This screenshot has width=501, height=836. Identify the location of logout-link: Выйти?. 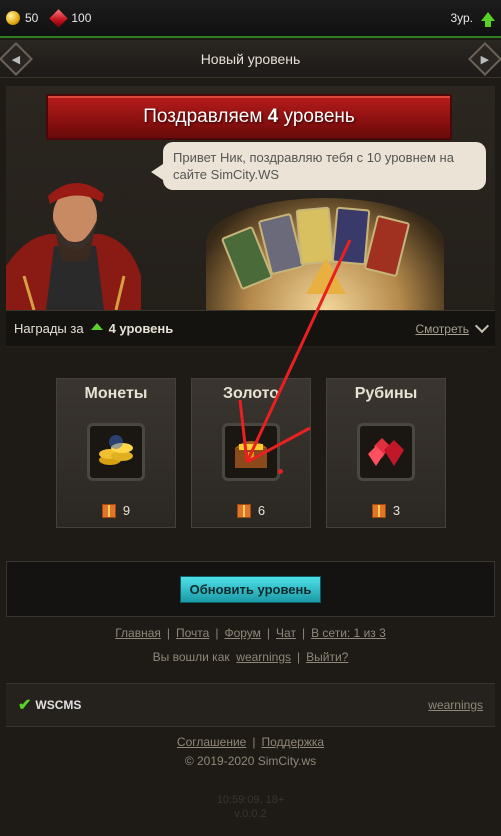
(327, 657).